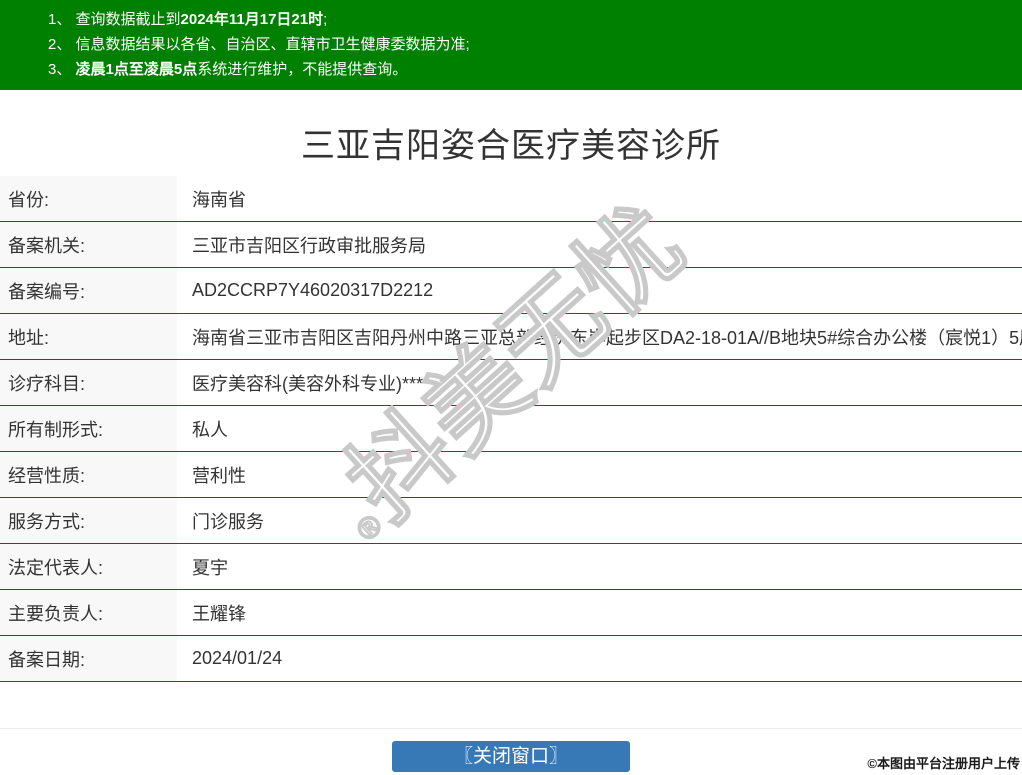 The width and height of the screenshot is (1022, 775). I want to click on notice-1-suffix: ;, so click(325, 19).